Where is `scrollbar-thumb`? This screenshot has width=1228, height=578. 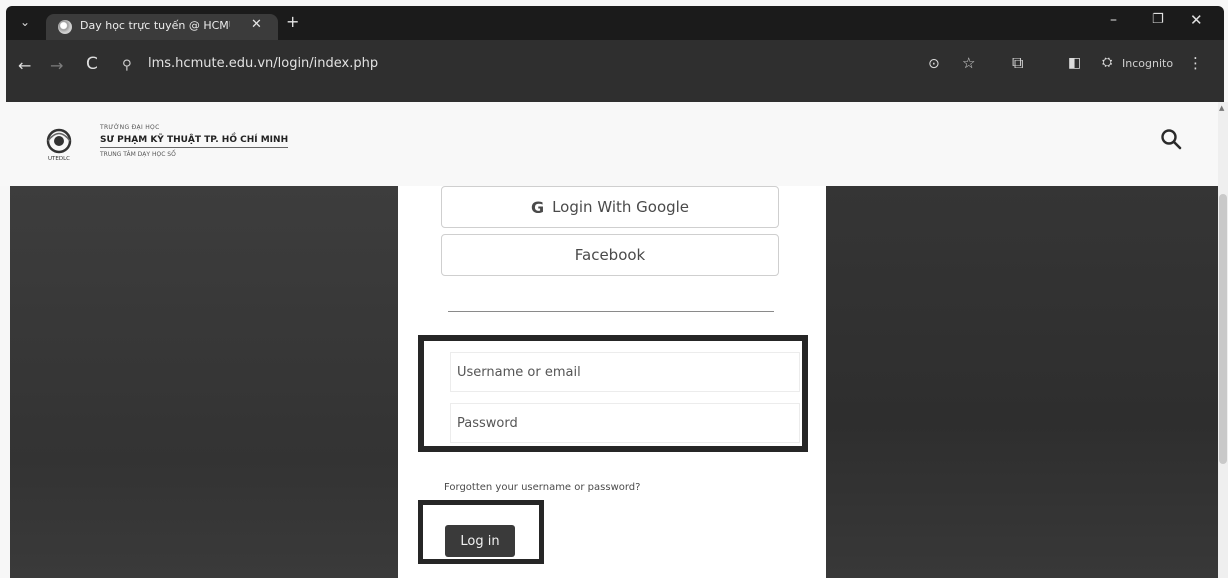 scrollbar-thumb is located at coordinates (1223, 329).